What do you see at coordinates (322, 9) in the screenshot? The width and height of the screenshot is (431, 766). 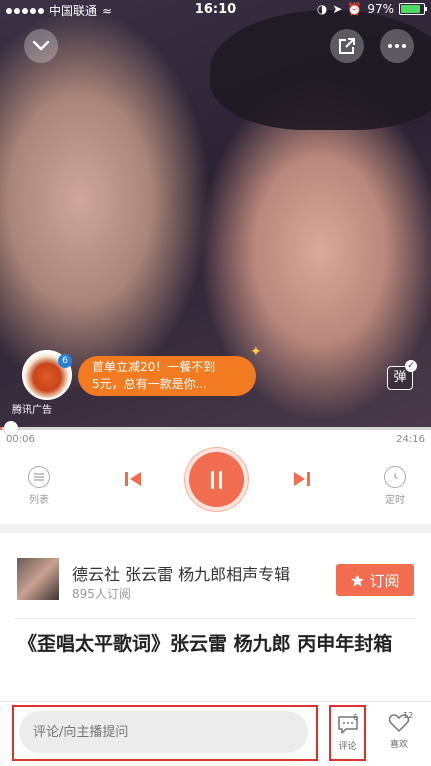 I see `lock-rotation-icon: ◑` at bounding box center [322, 9].